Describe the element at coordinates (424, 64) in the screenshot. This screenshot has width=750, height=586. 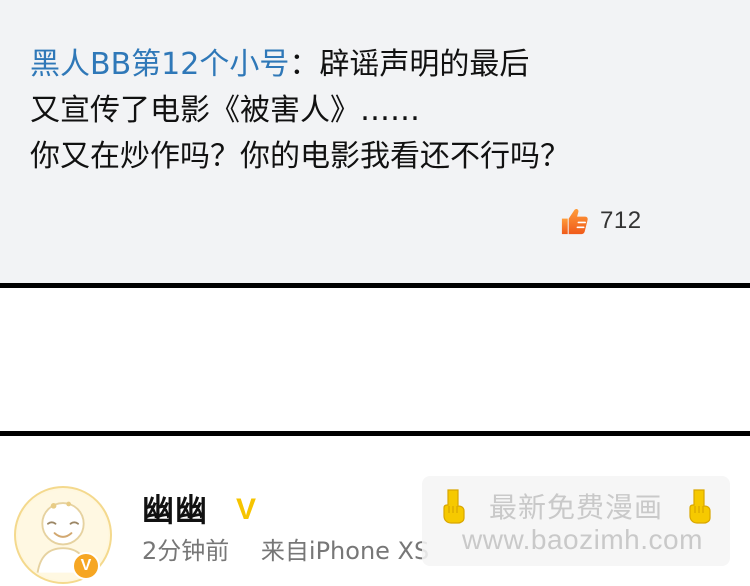
I see `comment-line-1-text: 辟谣声明的最后` at that location.